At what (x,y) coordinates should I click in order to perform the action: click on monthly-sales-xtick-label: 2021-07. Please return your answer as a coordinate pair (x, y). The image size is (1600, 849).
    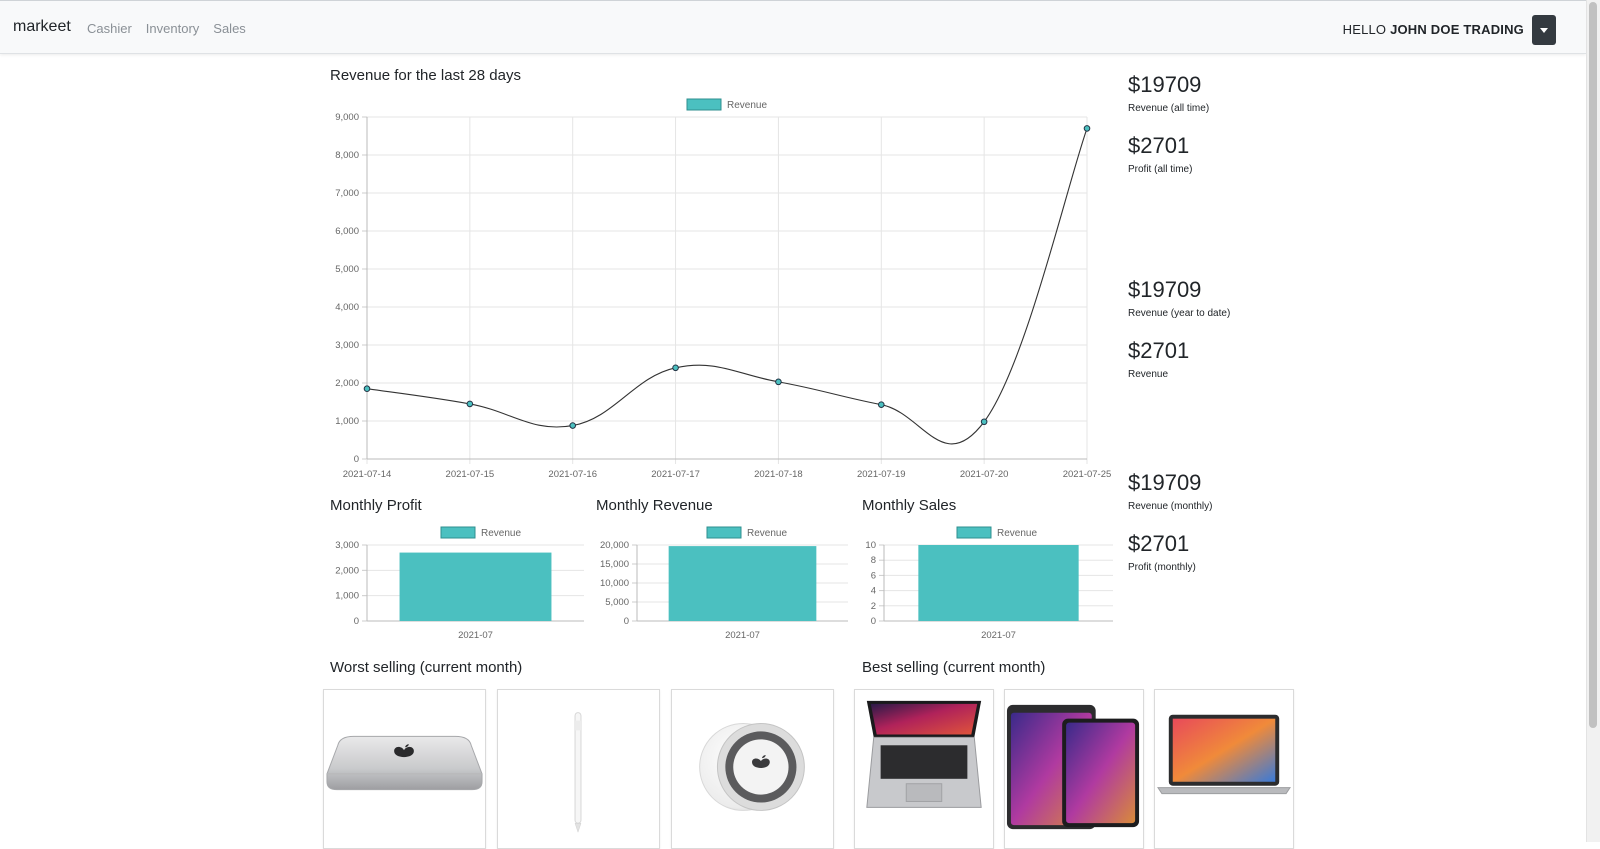
    Looking at the image, I should click on (998, 635).